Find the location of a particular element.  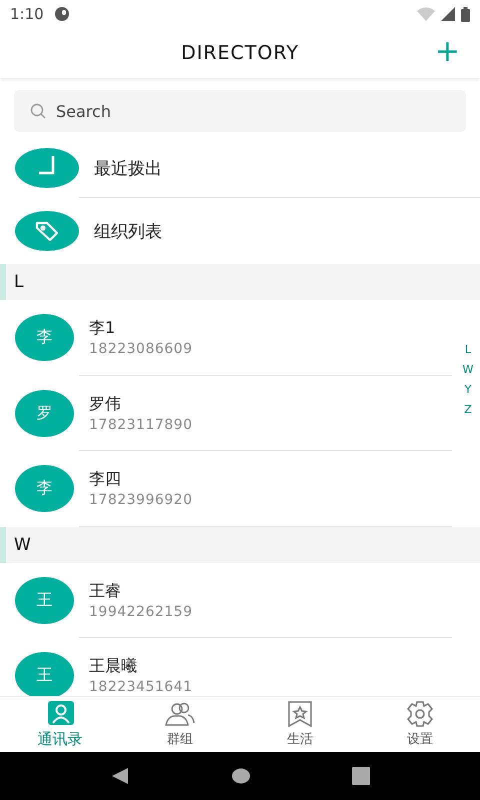

contact-item: 李 李四 17823996920 is located at coordinates (226, 488).